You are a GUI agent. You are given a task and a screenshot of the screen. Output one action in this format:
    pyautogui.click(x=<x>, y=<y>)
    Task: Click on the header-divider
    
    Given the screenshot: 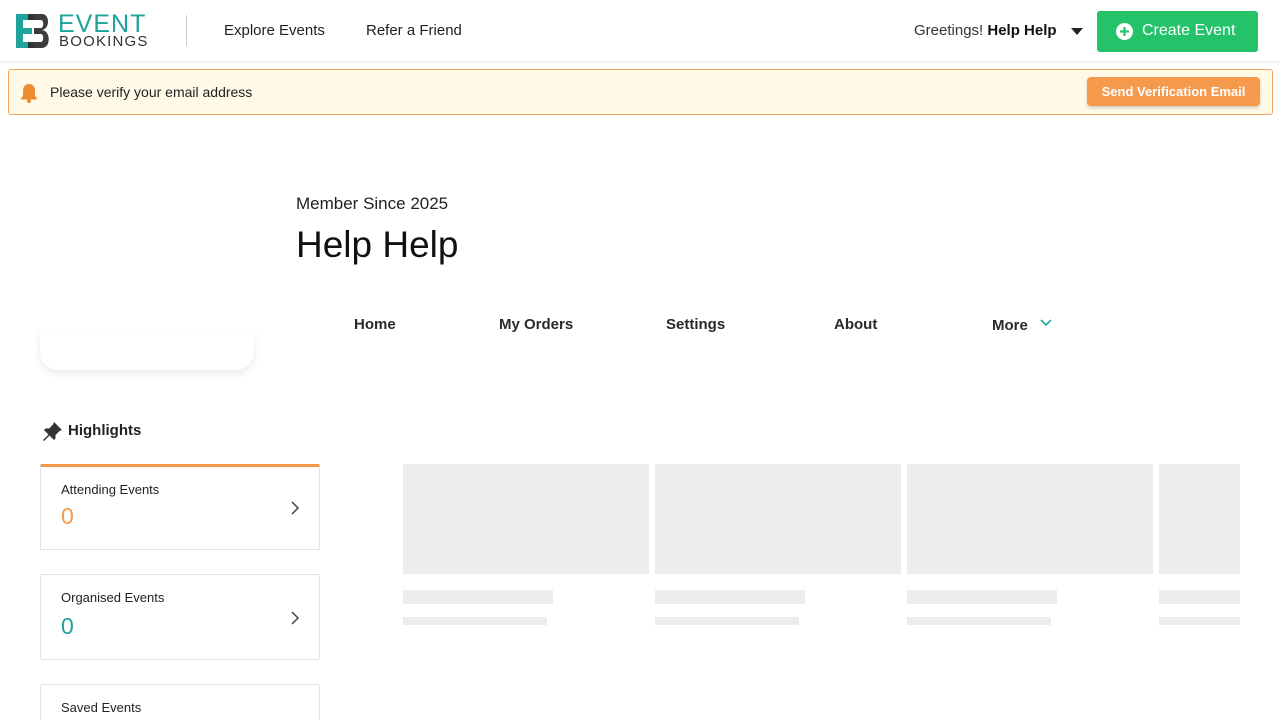 What is the action you would take?
    pyautogui.click(x=186, y=30)
    